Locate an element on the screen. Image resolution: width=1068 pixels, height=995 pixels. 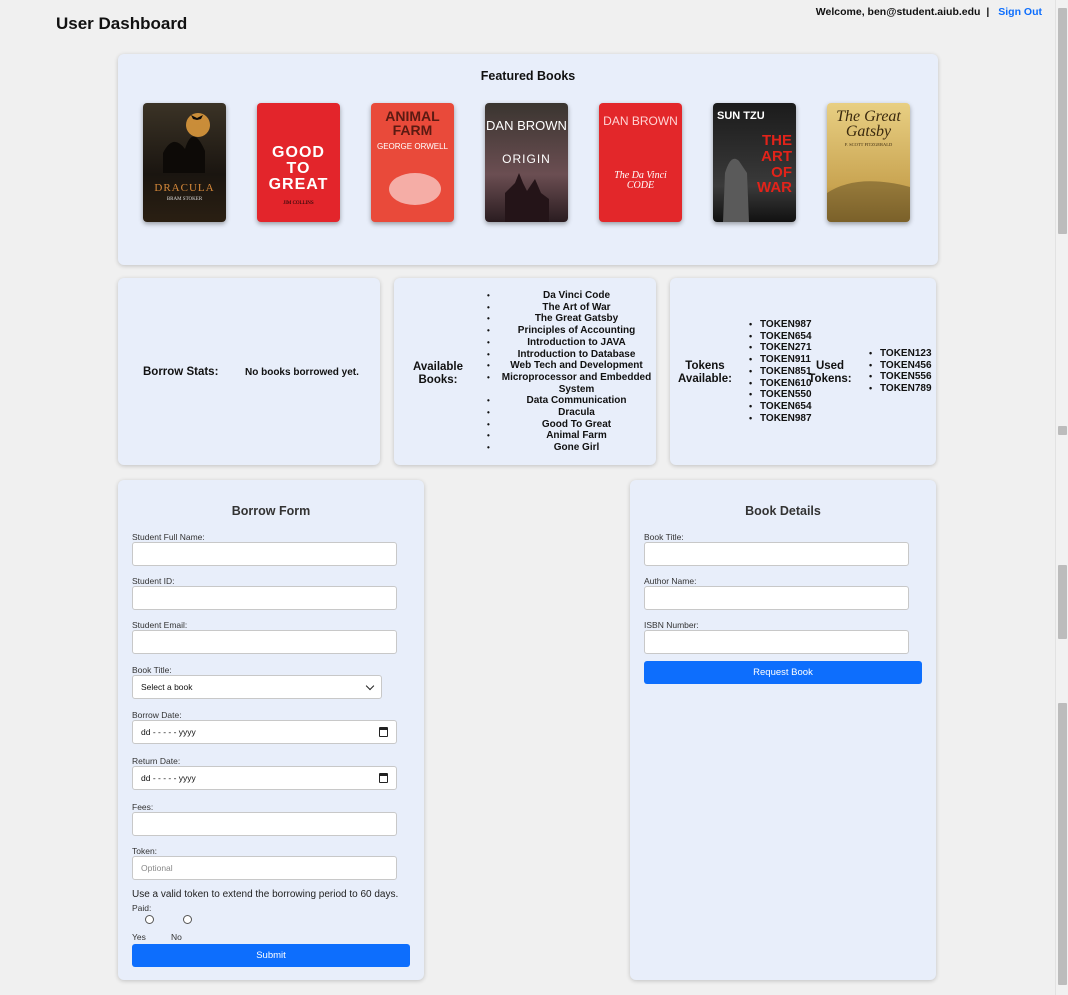
paid-label: Paid: is located at coordinates (142, 908).